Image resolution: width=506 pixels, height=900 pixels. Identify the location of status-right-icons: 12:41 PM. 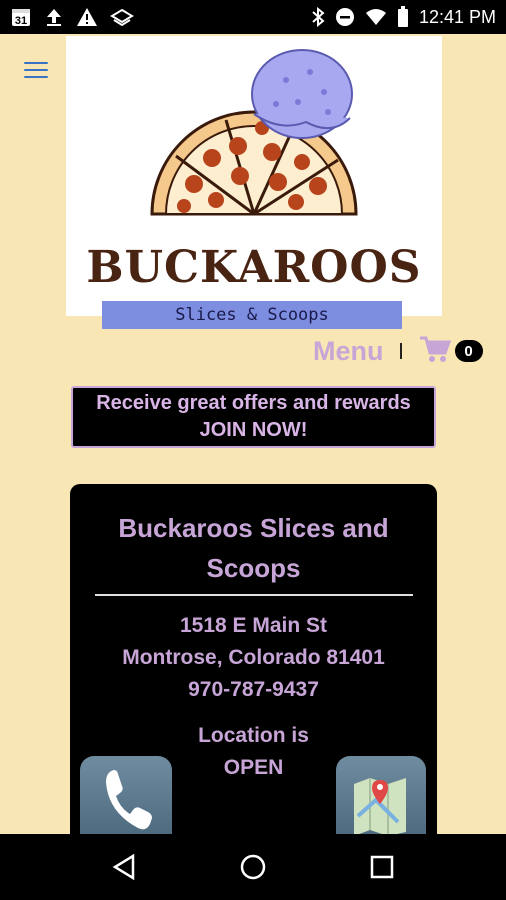
(403, 17).